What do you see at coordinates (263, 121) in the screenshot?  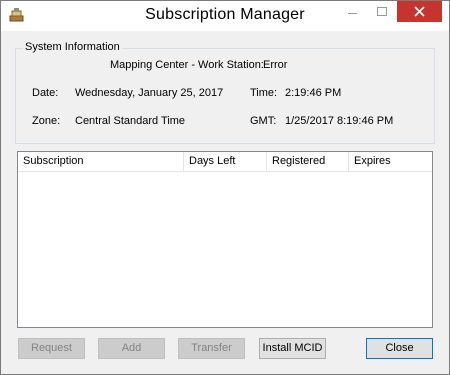 I see `gmt-label: GMT:` at bounding box center [263, 121].